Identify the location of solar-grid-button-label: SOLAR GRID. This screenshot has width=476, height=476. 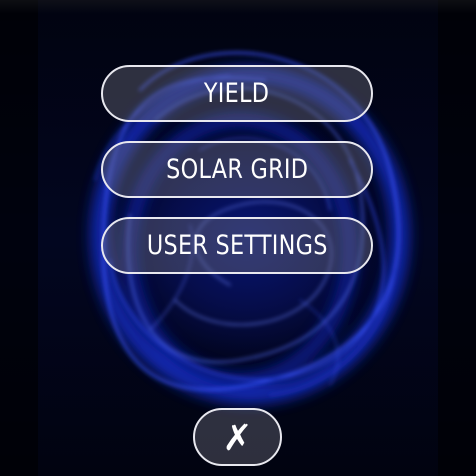
(237, 169).